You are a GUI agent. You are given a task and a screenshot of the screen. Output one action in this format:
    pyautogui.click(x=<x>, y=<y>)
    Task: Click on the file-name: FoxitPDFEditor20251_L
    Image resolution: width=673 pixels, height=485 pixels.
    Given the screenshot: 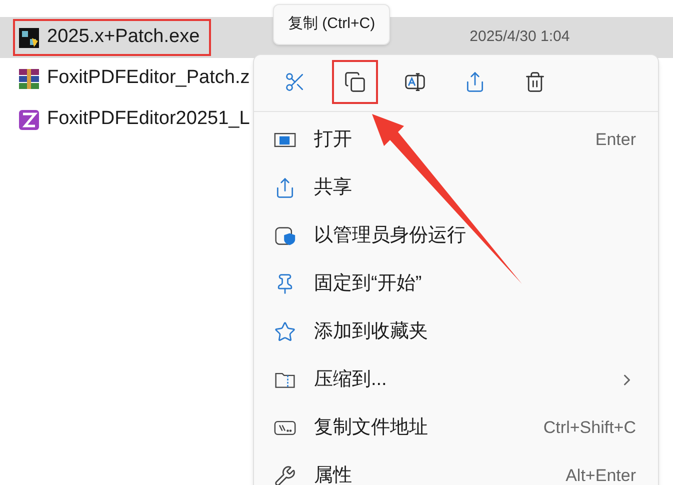 What is the action you would take?
    pyautogui.click(x=148, y=119)
    